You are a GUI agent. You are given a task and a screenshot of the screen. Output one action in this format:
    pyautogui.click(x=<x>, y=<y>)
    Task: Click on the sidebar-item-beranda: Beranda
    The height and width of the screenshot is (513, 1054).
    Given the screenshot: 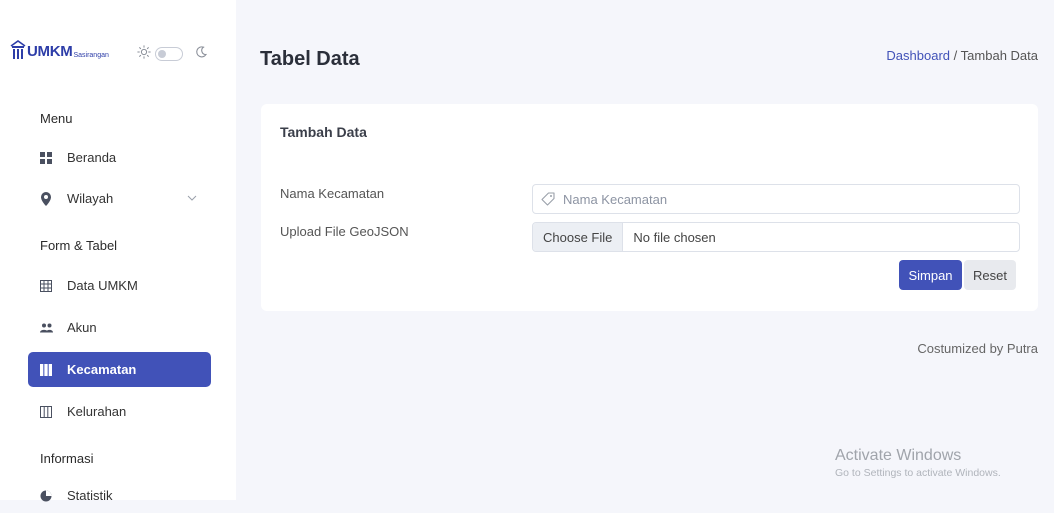 What is the action you would take?
    pyautogui.click(x=119, y=157)
    